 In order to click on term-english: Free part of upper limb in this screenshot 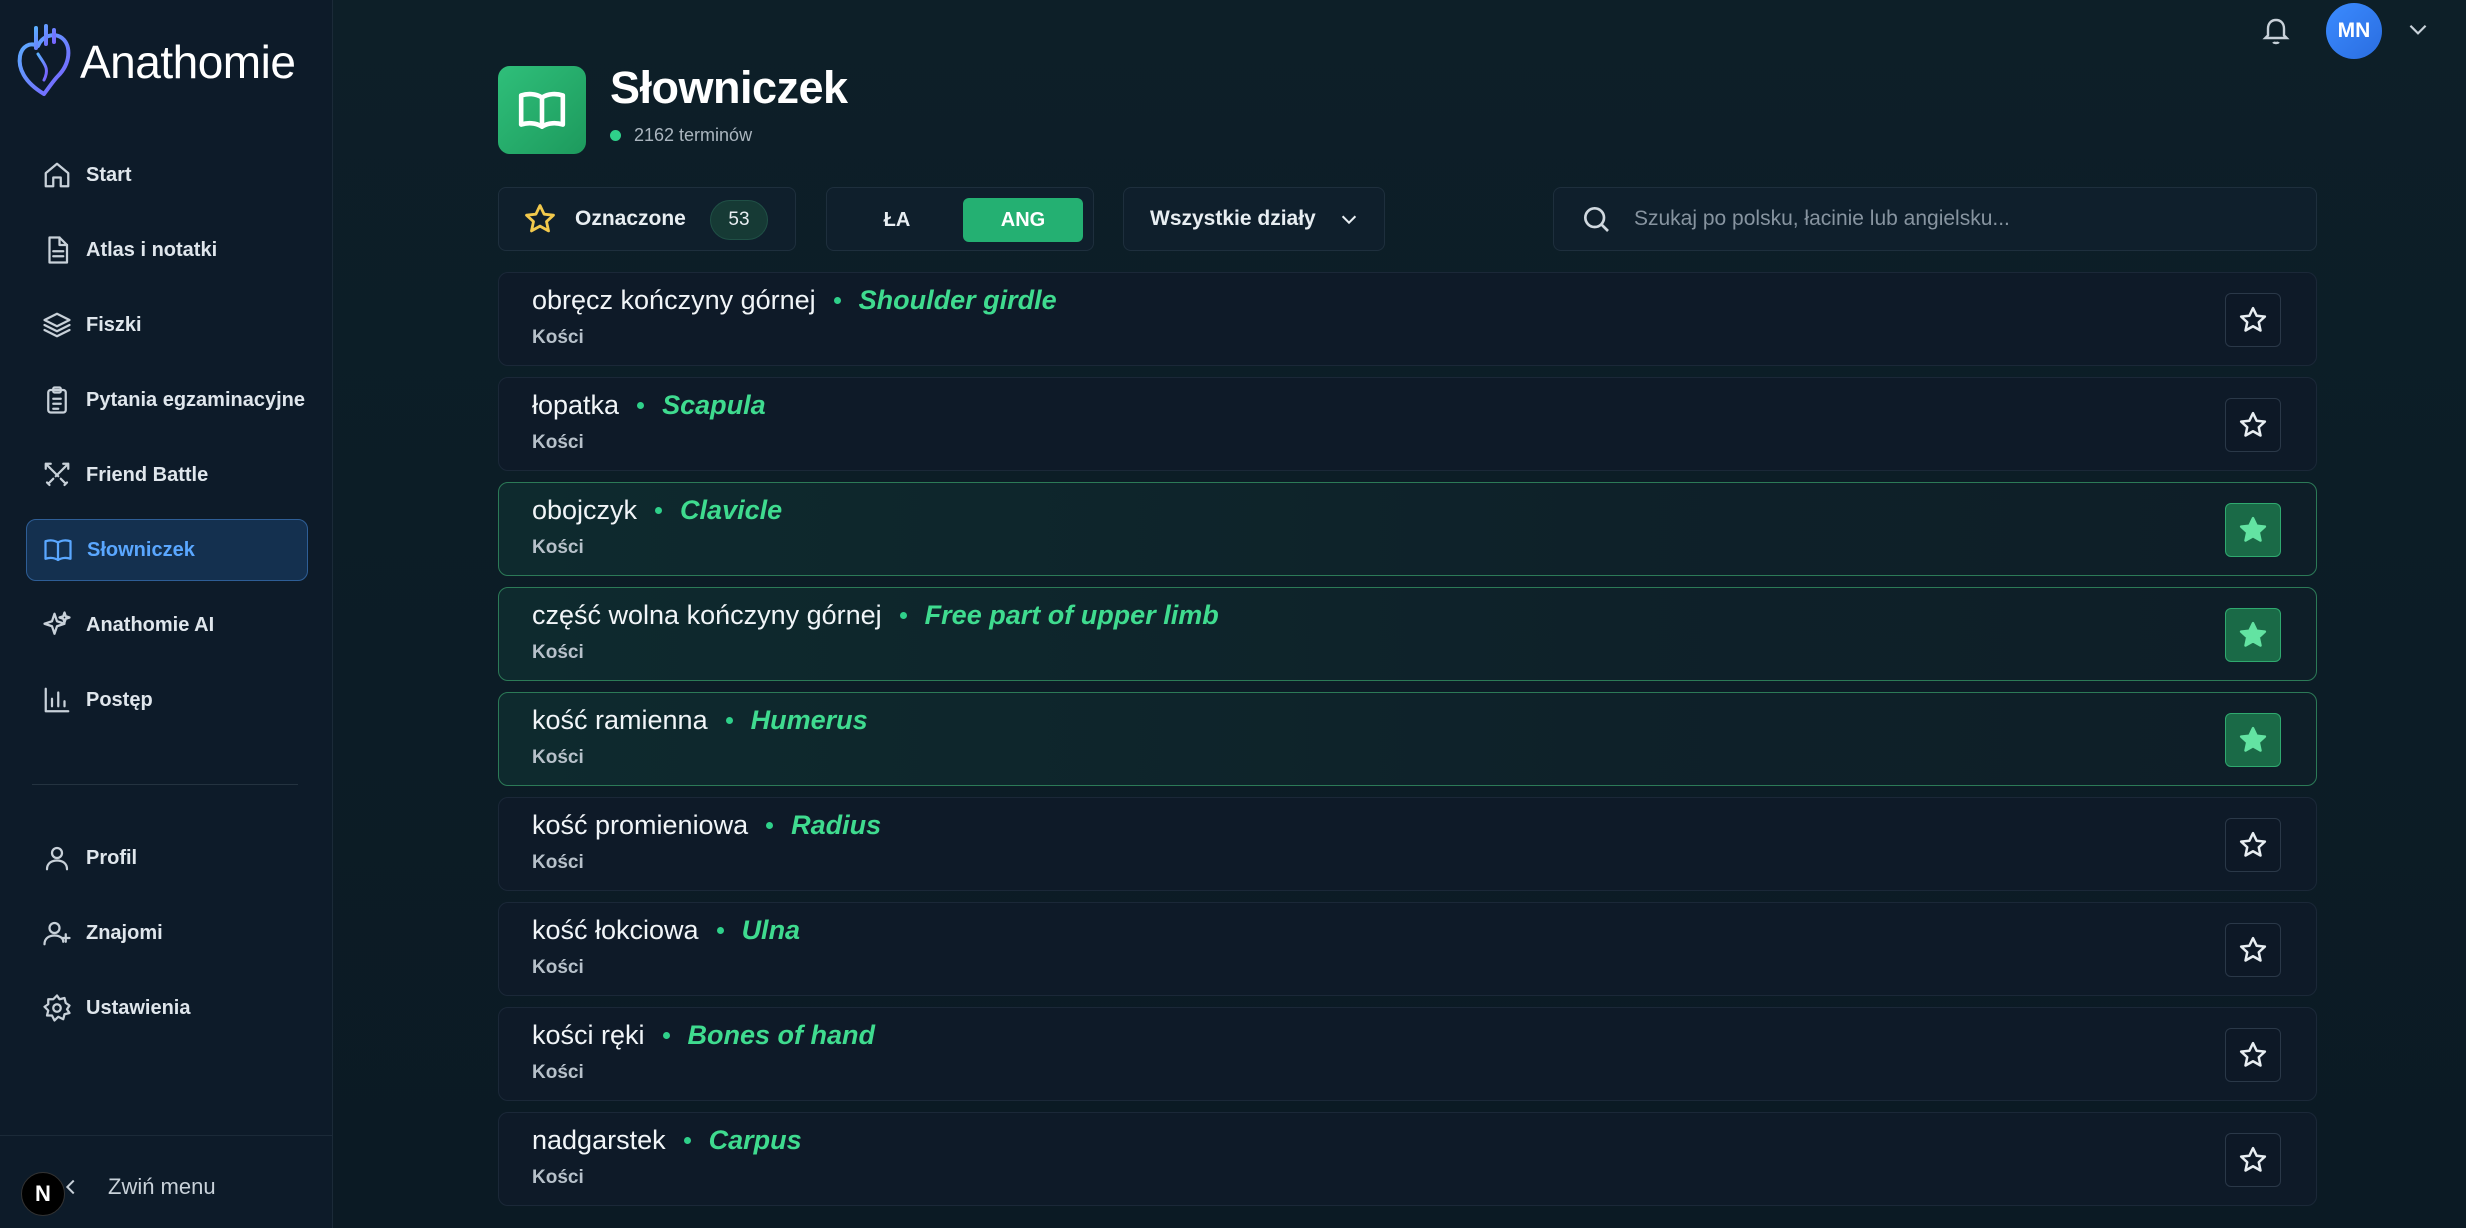, I will do `click(1071, 615)`.